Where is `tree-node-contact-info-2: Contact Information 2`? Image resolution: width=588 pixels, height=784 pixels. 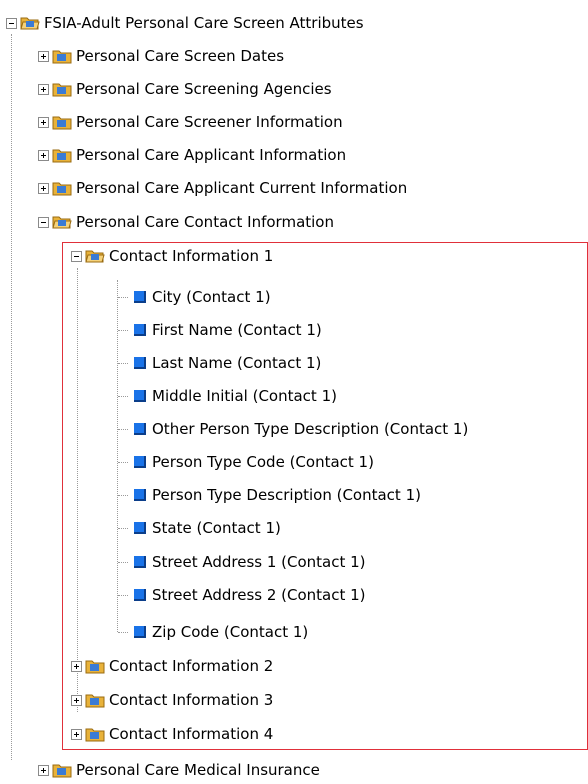 tree-node-contact-info-2: Contact Information 2 is located at coordinates (172, 666).